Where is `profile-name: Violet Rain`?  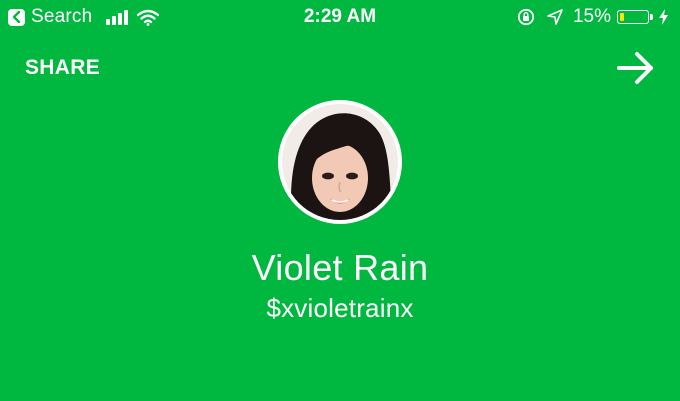
profile-name: Violet Rain is located at coordinates (340, 267).